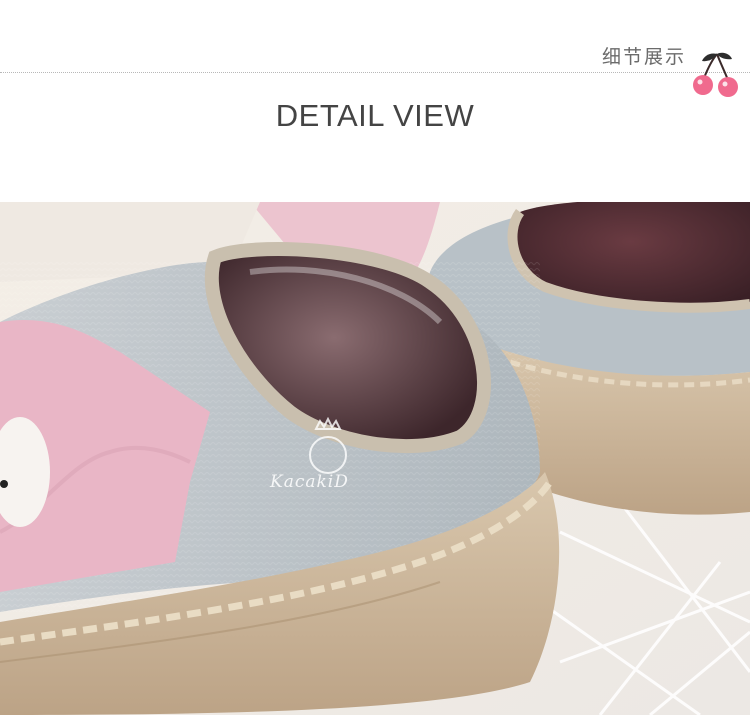  I want to click on brand-watermark: KacakiD, so click(309, 482).